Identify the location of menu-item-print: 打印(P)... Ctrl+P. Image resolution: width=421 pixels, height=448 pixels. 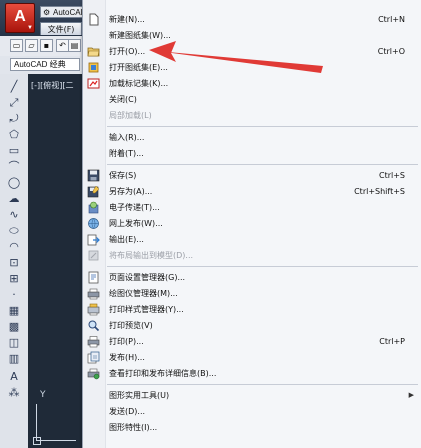
(252, 341).